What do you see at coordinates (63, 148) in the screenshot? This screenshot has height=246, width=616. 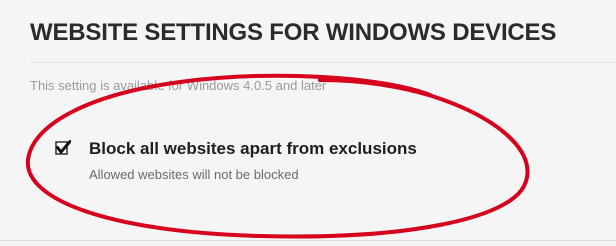 I see `checkbox-checked-icon` at bounding box center [63, 148].